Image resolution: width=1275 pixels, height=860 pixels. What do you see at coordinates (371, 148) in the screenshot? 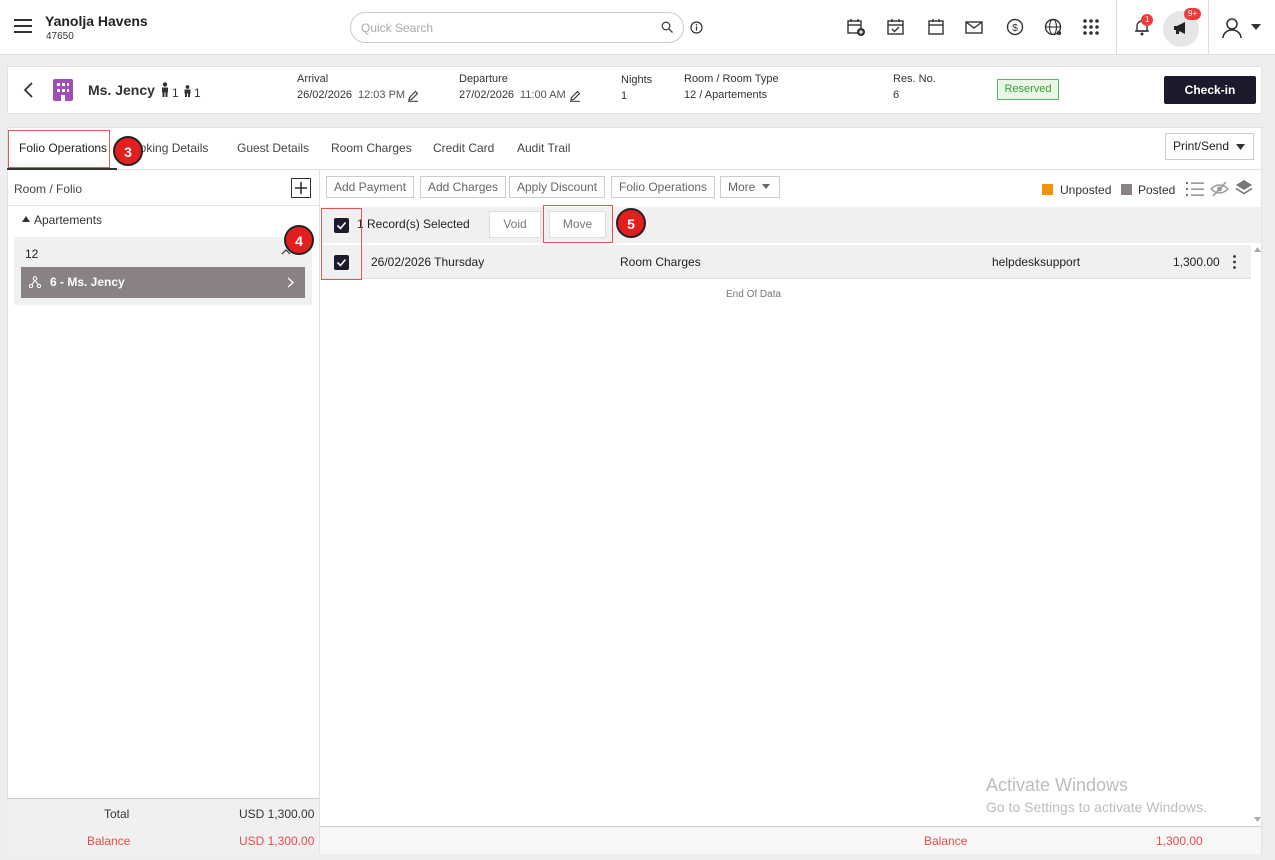
I see `tab-room-charges: Room Charges` at bounding box center [371, 148].